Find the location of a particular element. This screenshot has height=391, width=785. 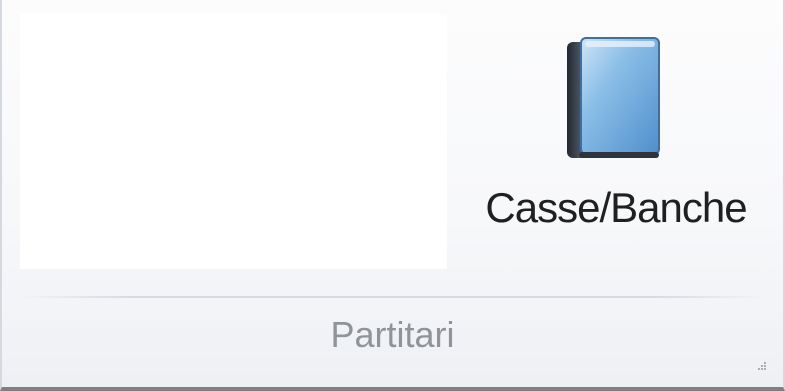

group-caption: Partitari is located at coordinates (392, 334).